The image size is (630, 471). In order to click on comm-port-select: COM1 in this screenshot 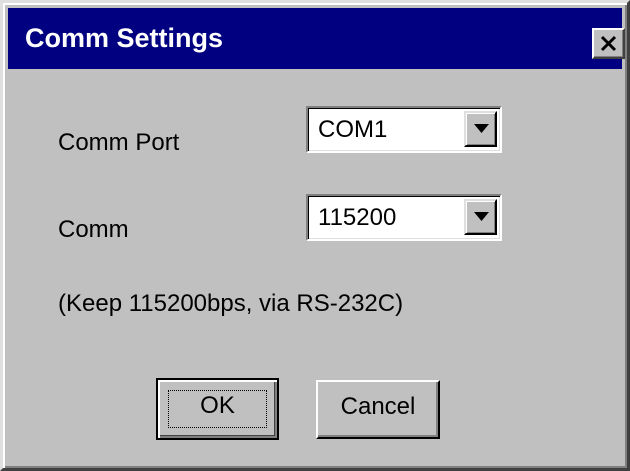, I will do `click(404, 129)`.